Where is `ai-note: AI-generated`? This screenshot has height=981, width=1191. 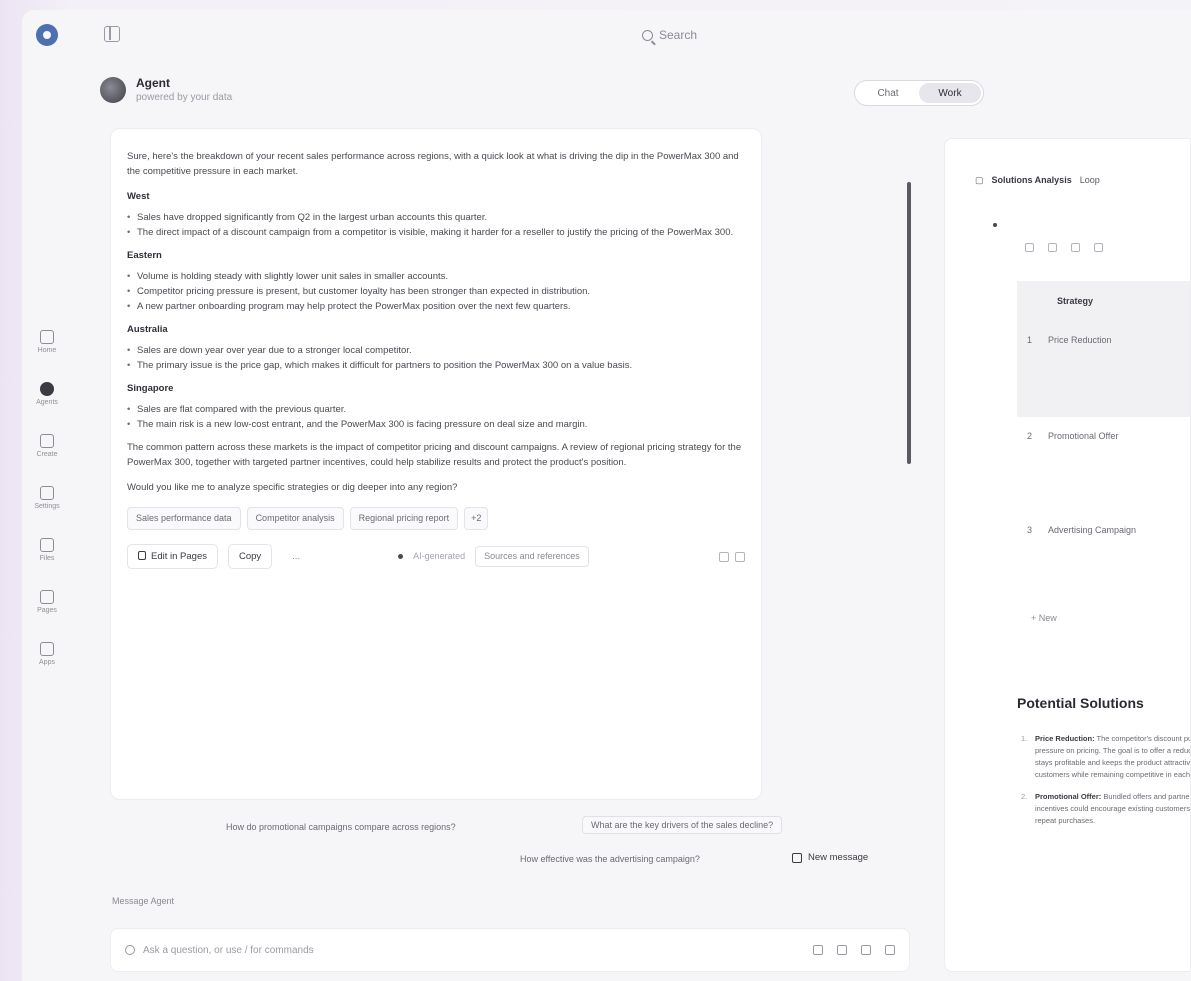 ai-note: AI-generated is located at coordinates (439, 556).